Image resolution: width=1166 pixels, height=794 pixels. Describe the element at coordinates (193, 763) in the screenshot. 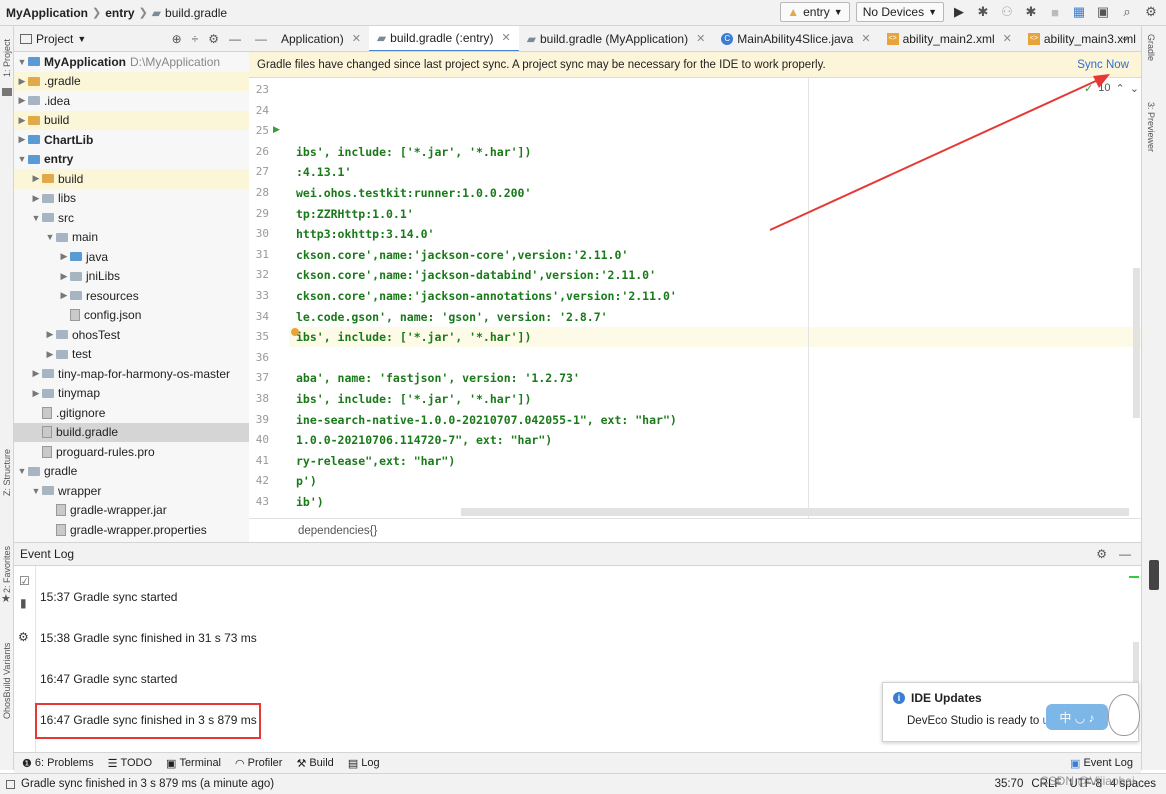

I see `terminal-tool-button: ▣ Terminal` at that location.